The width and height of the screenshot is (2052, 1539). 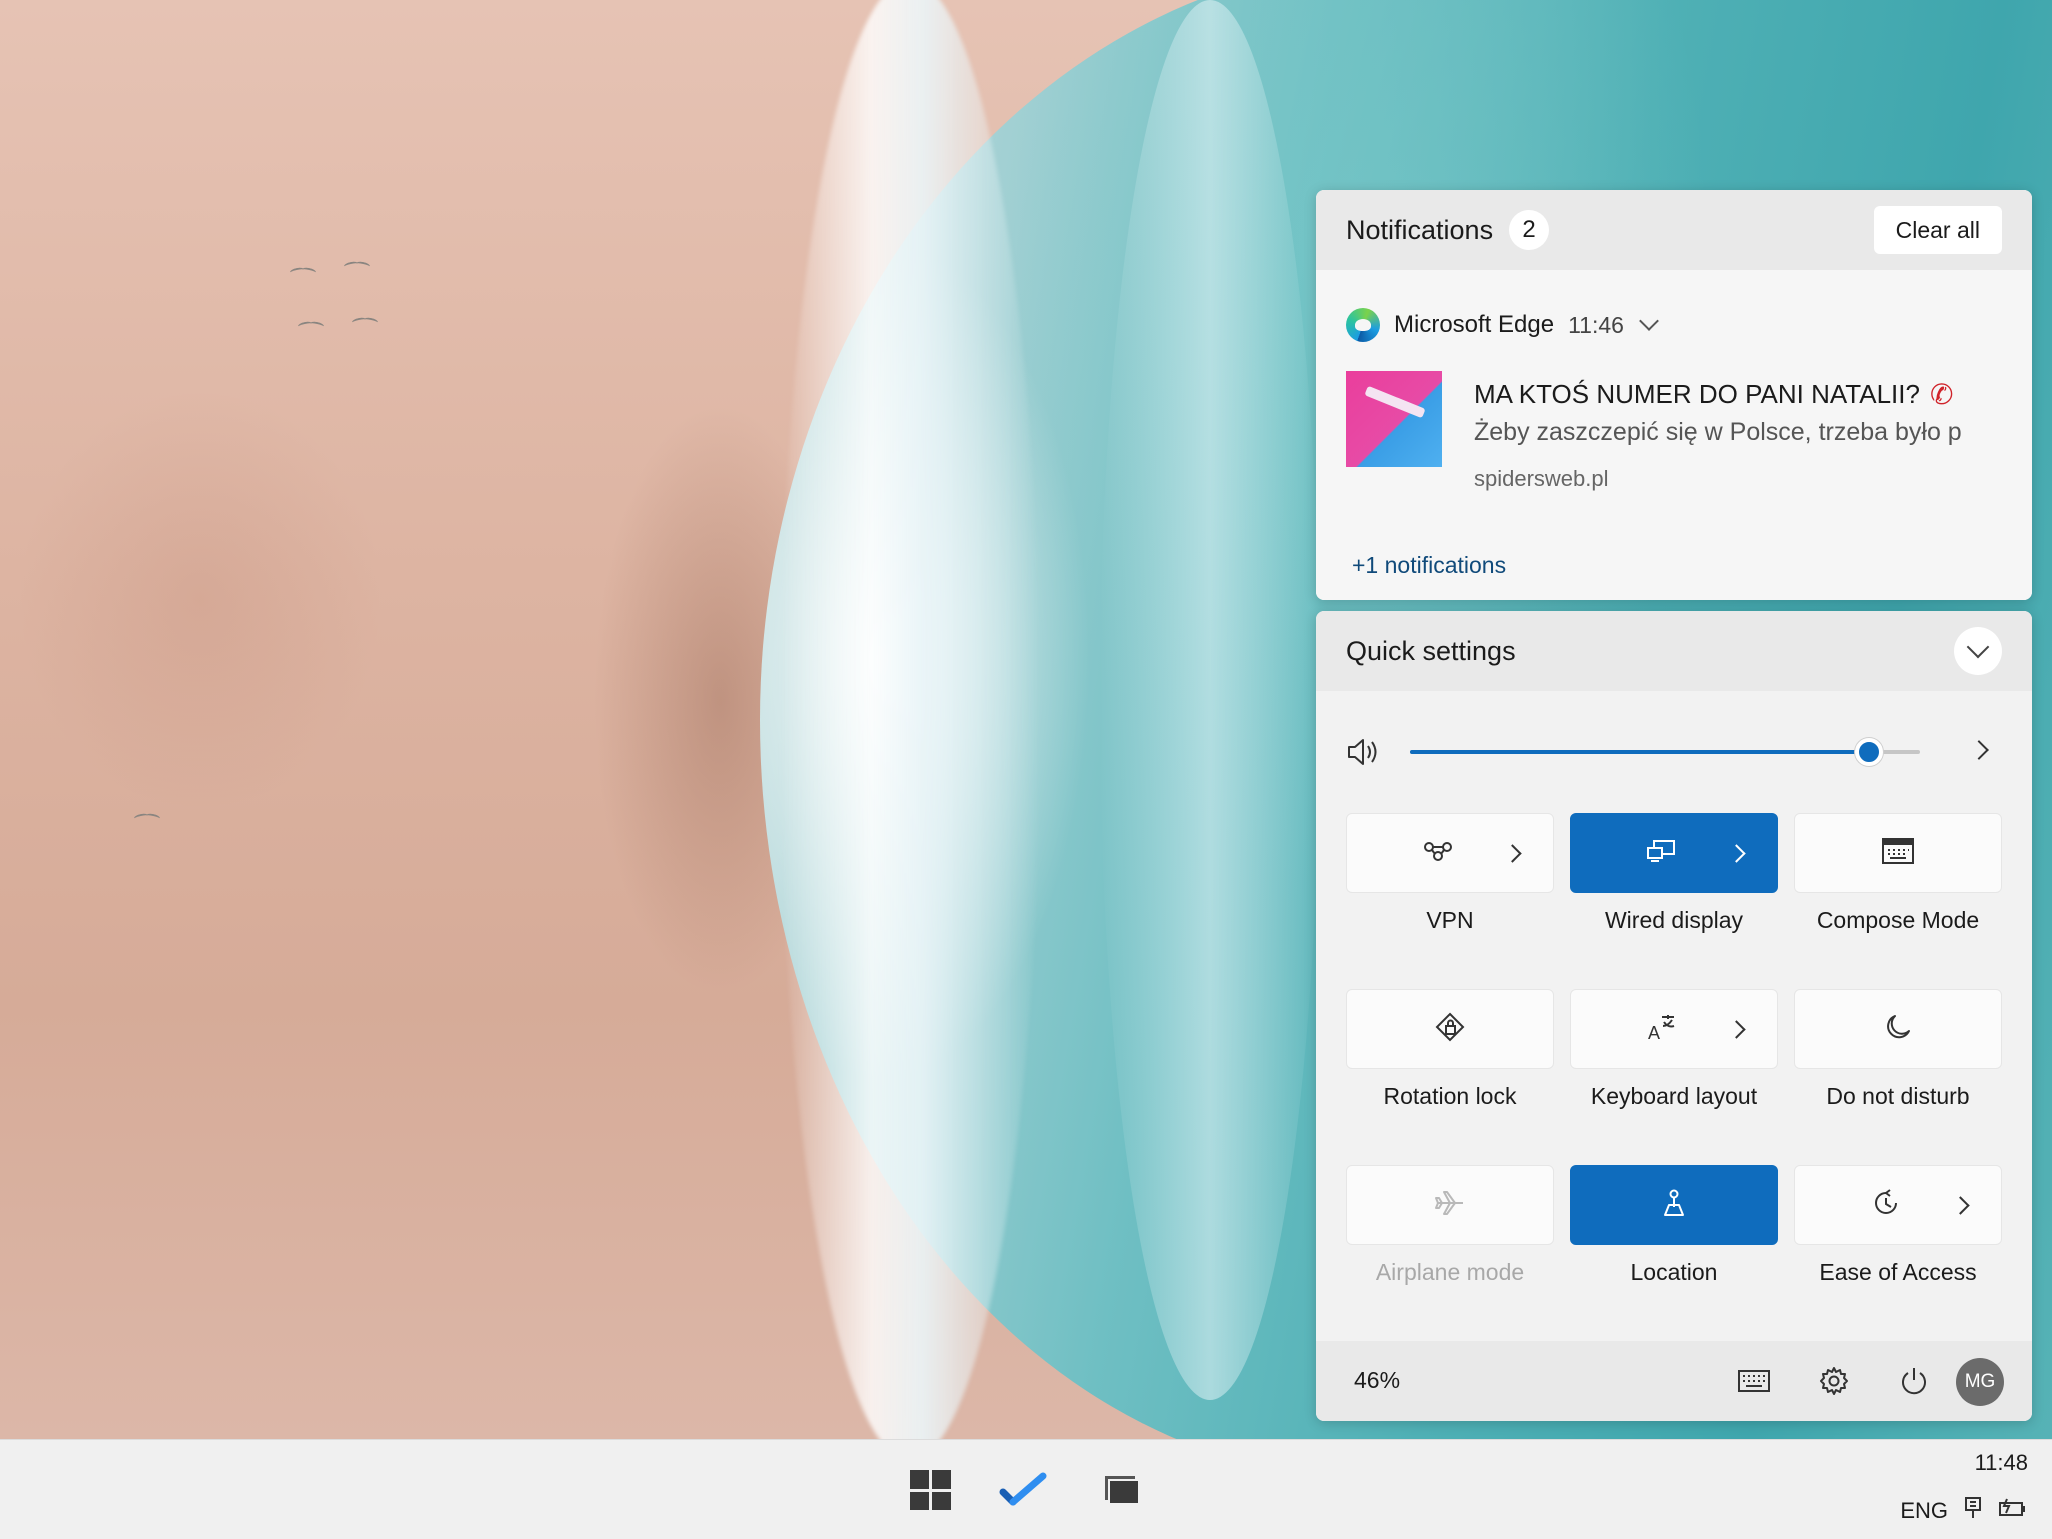 I want to click on clear-all-button: Clear all, so click(x=1937, y=230).